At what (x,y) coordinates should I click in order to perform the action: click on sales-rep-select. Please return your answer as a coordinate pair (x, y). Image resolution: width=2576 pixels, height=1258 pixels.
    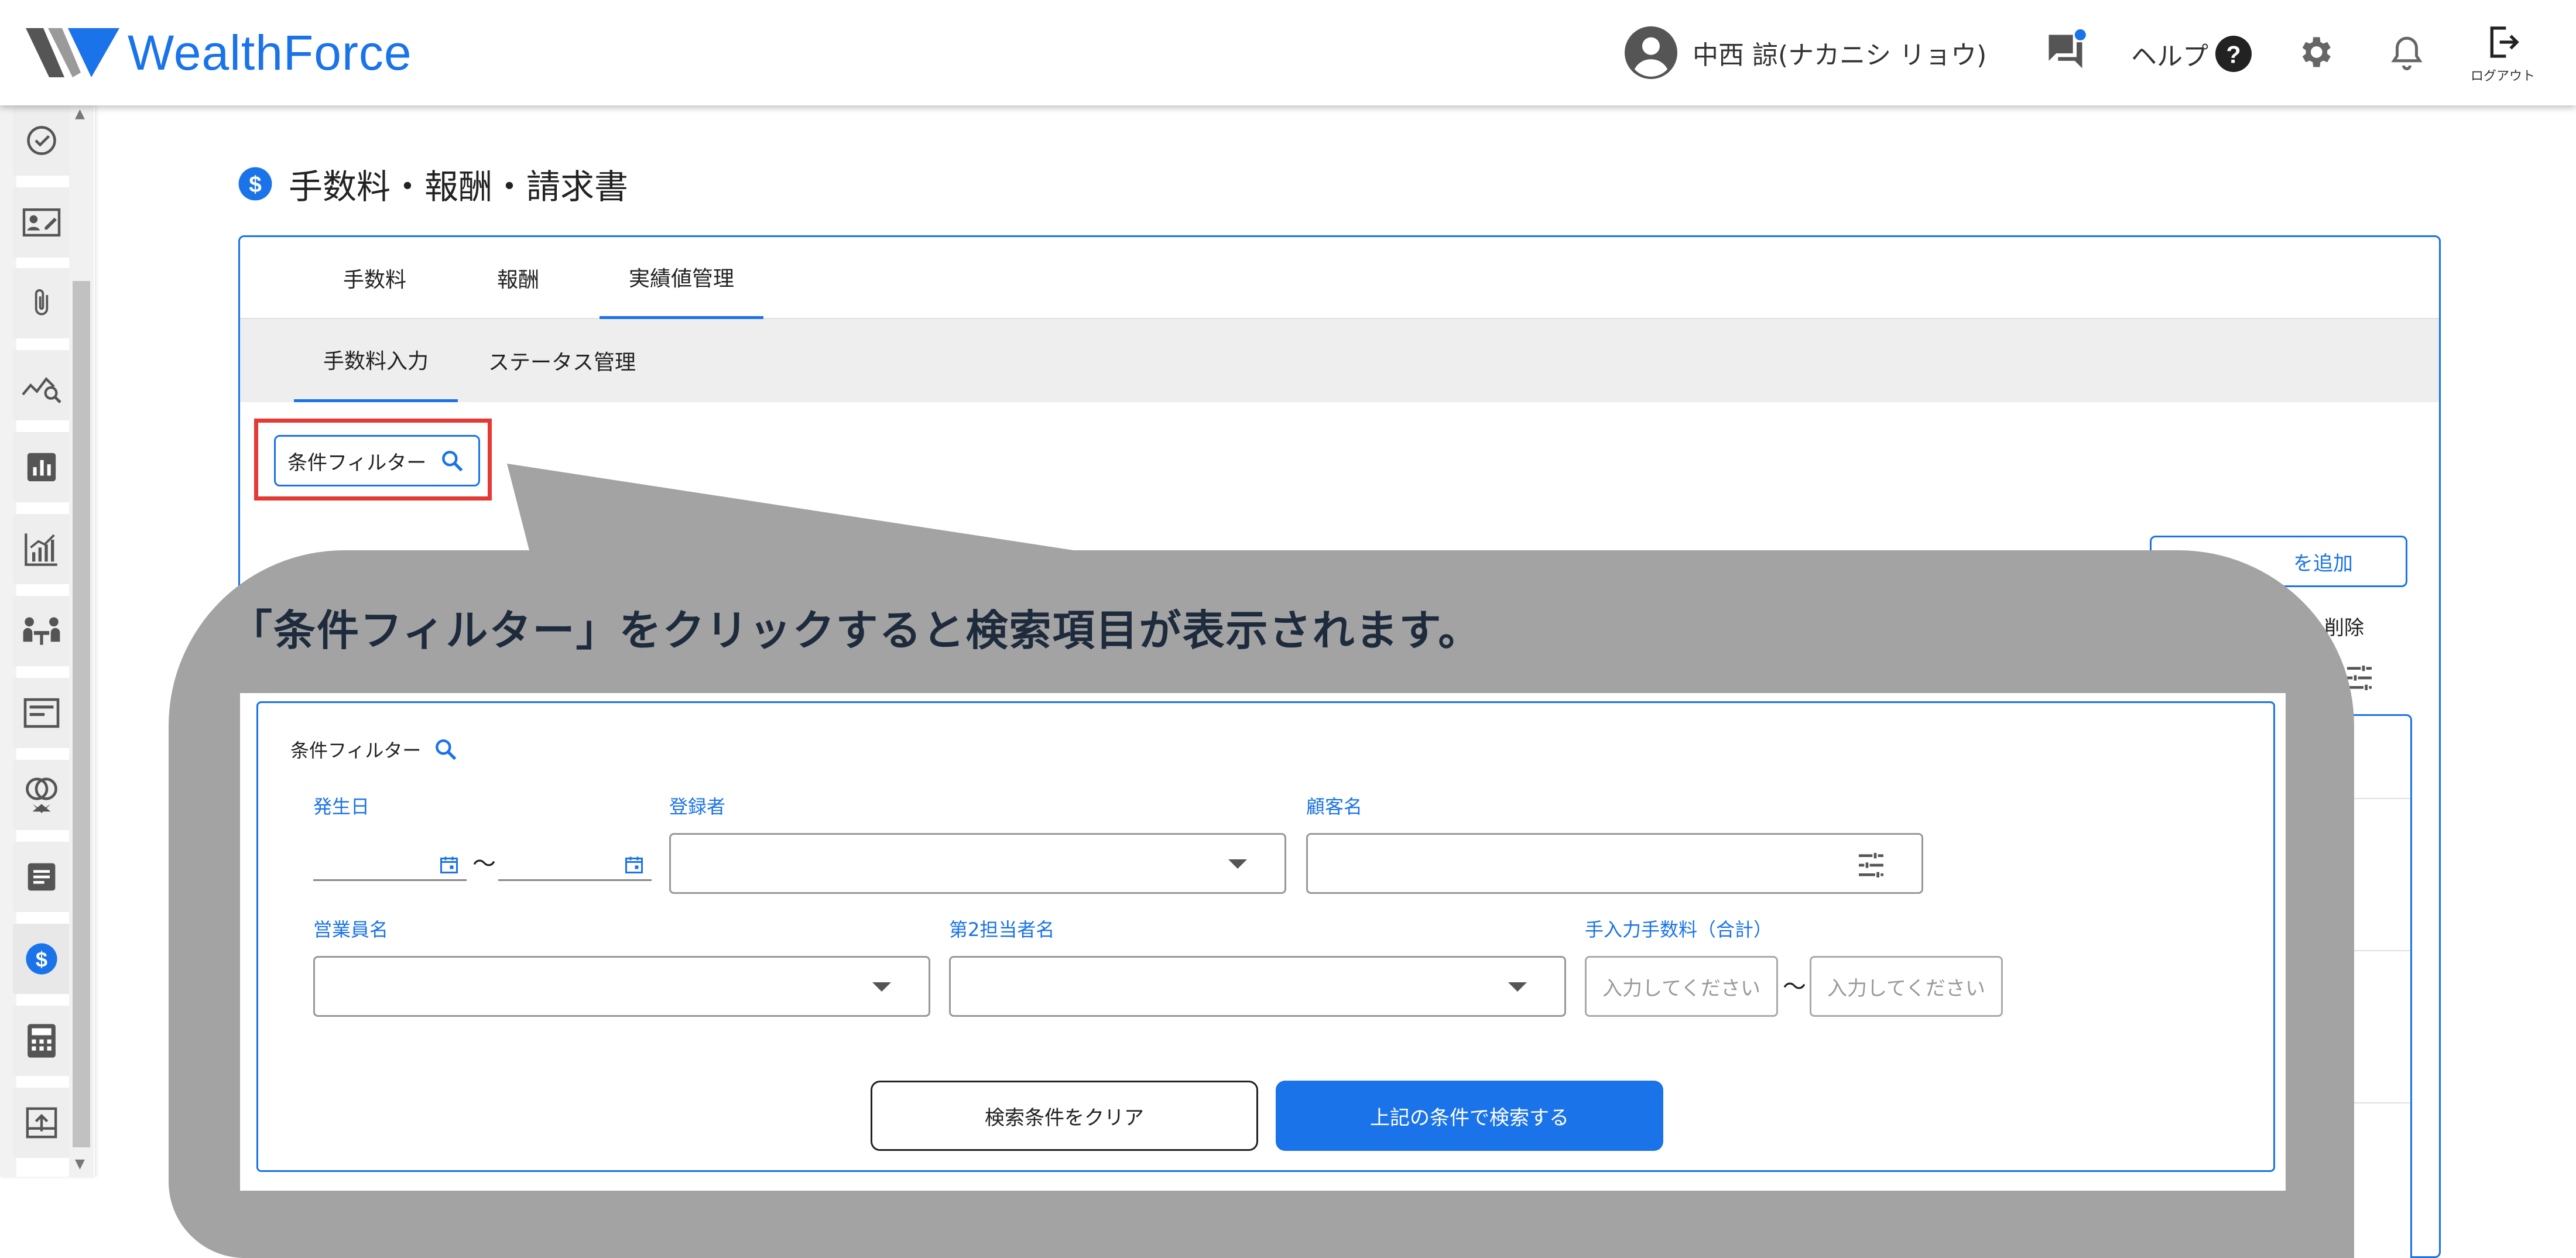
    Looking at the image, I should click on (621, 987).